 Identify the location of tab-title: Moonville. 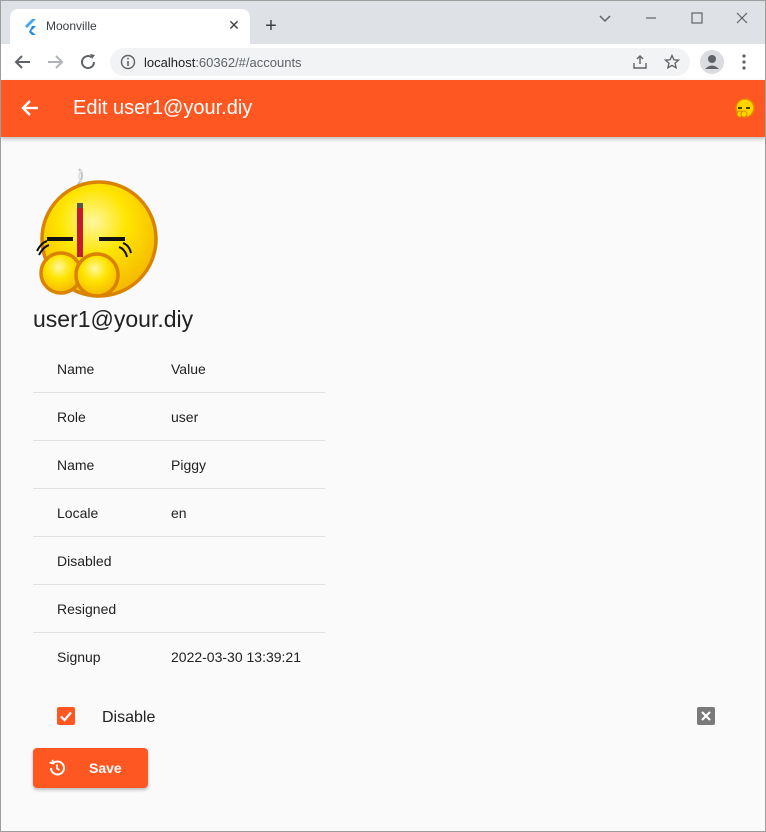
(71, 26).